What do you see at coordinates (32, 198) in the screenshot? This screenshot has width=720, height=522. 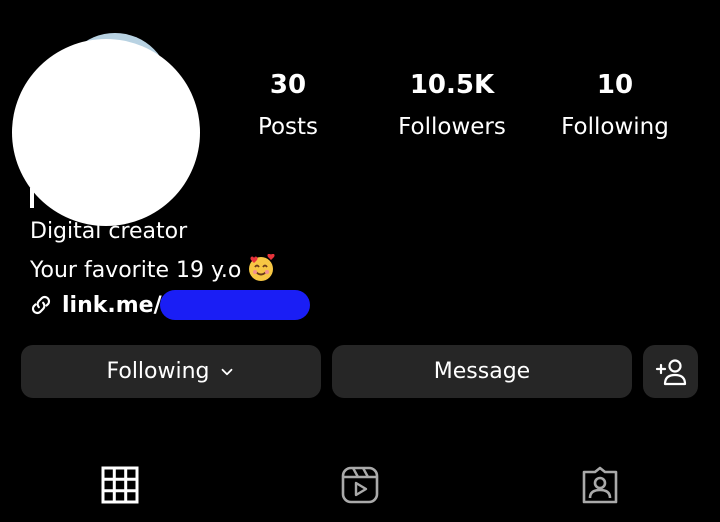 I see `profile-name-redacted` at bounding box center [32, 198].